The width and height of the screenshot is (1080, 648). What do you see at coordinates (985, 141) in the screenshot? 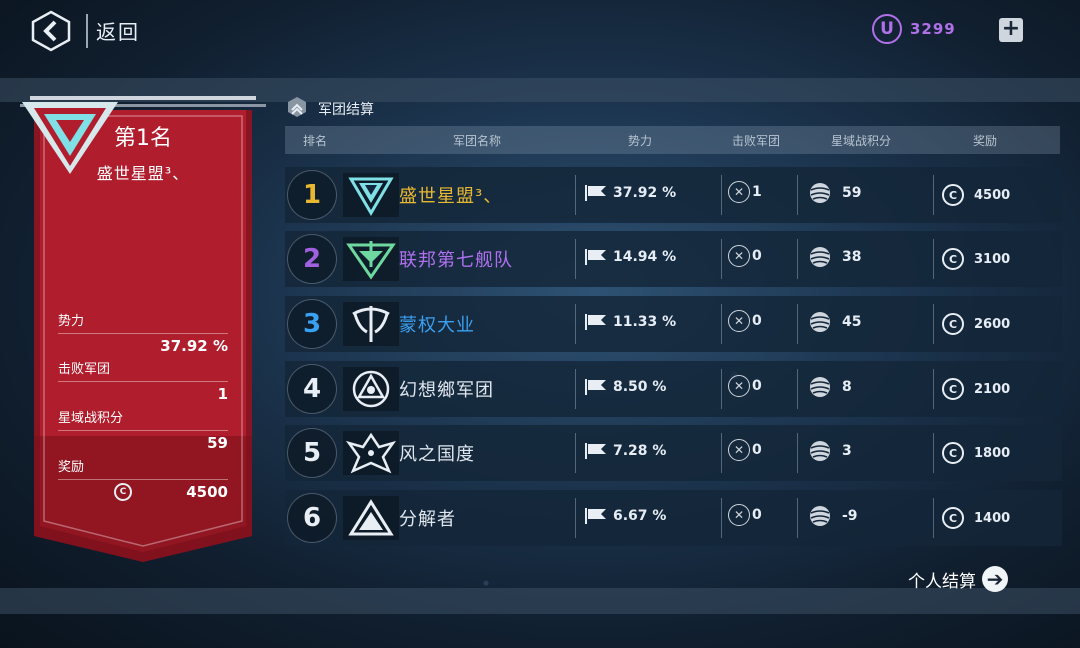
I see `header-reward: 奖励` at bounding box center [985, 141].